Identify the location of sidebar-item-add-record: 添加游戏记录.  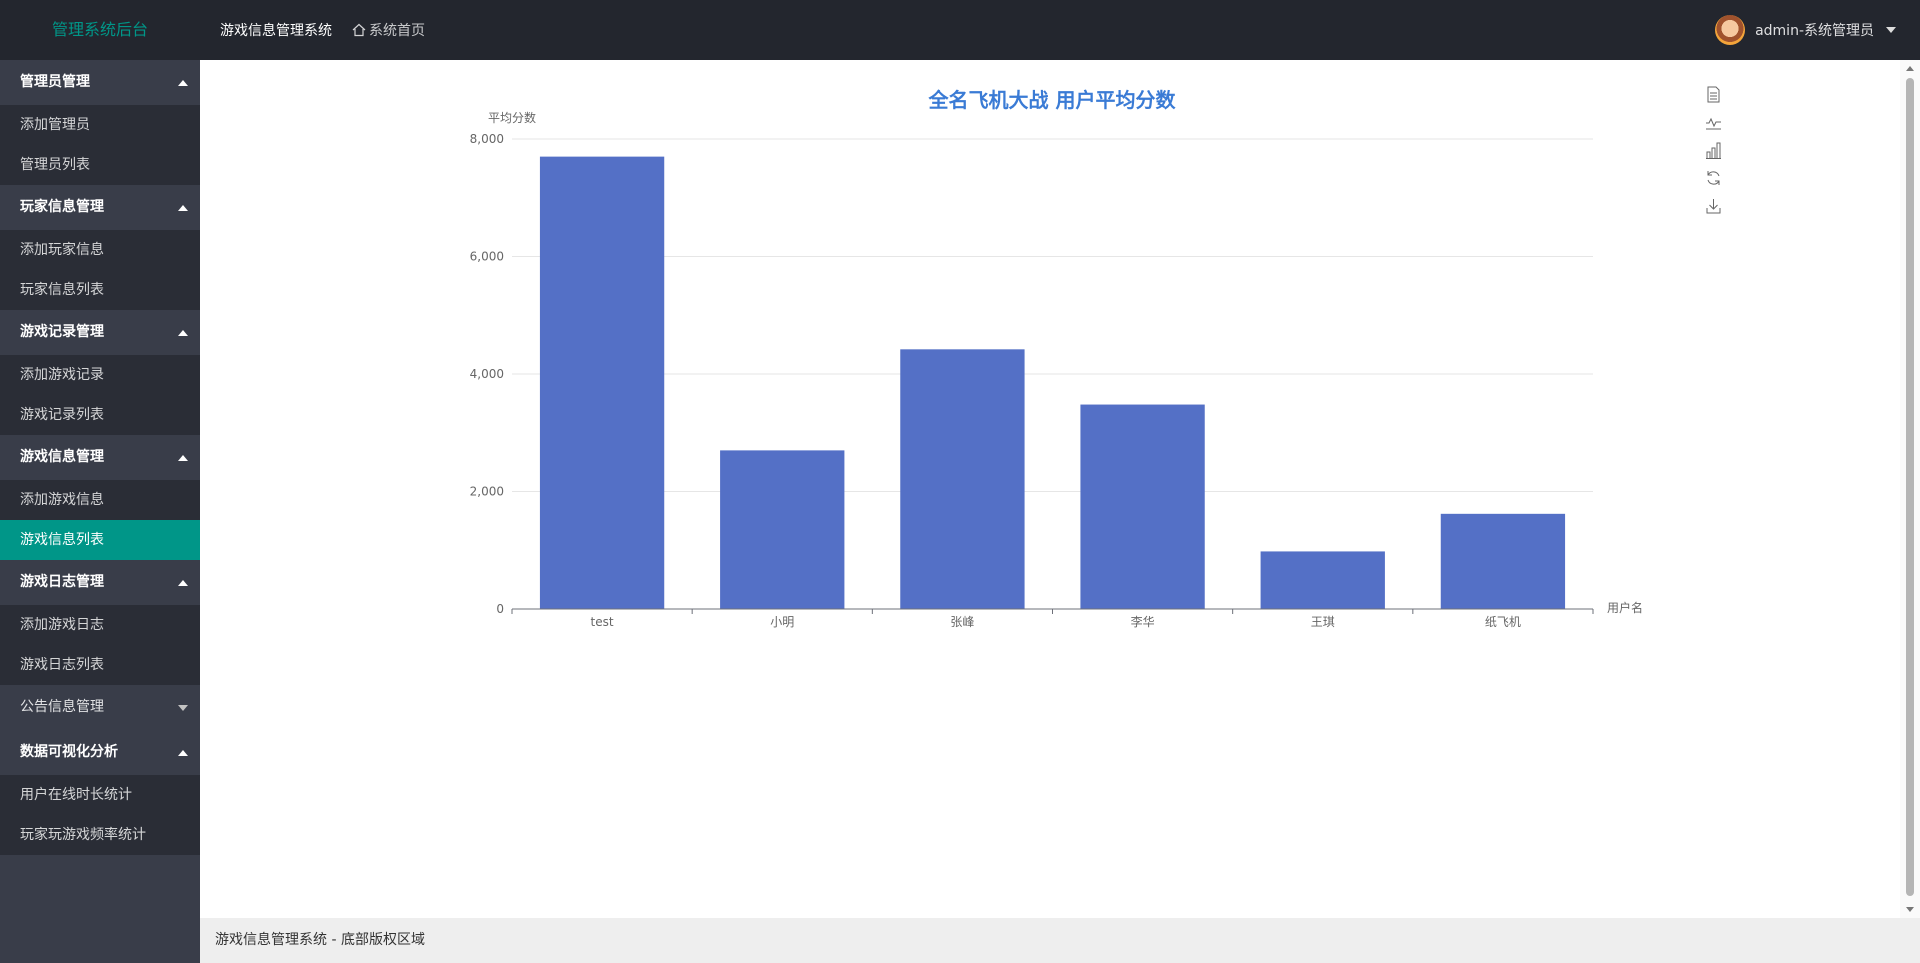
(100, 375).